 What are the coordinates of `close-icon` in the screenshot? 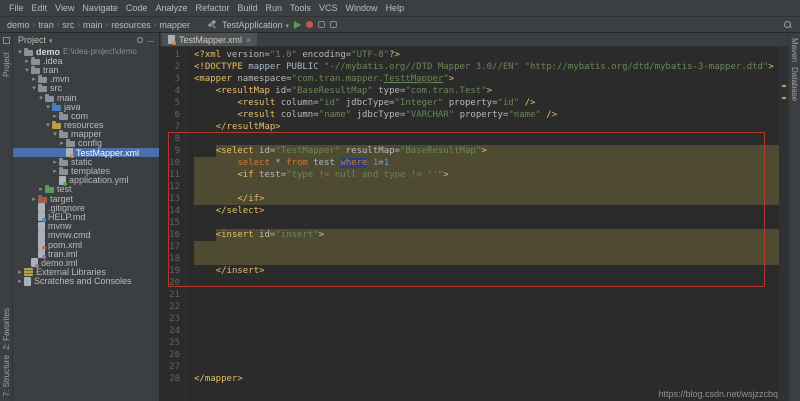 It's located at (248, 40).